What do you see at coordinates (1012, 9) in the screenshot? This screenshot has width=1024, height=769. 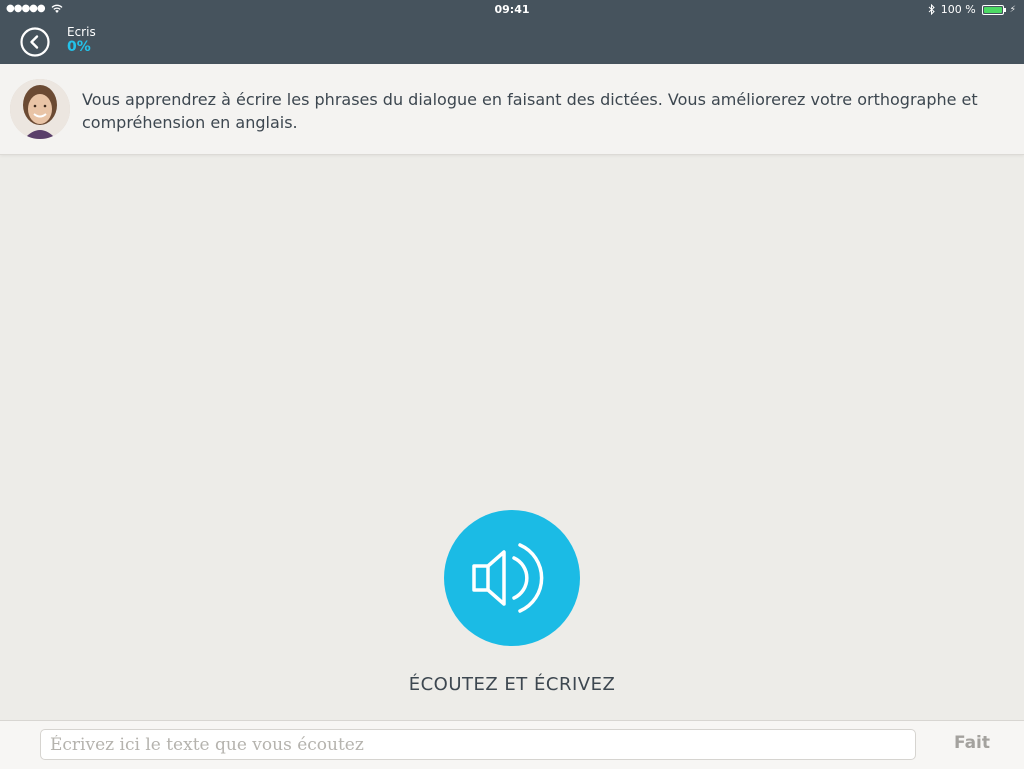 I see `charging-bolt-icon: ⚡` at bounding box center [1012, 9].